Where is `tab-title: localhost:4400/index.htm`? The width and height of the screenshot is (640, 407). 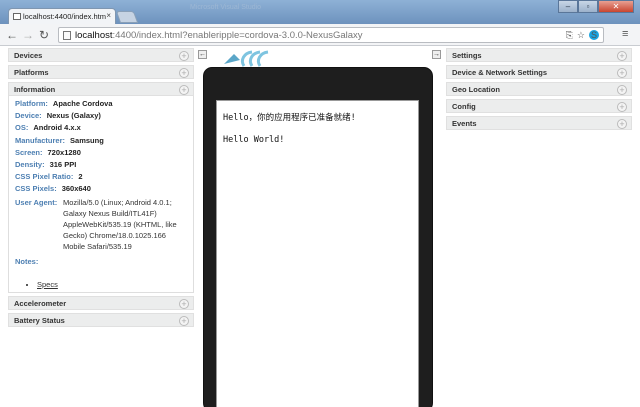 tab-title: localhost:4400/index.htm is located at coordinates (64, 16).